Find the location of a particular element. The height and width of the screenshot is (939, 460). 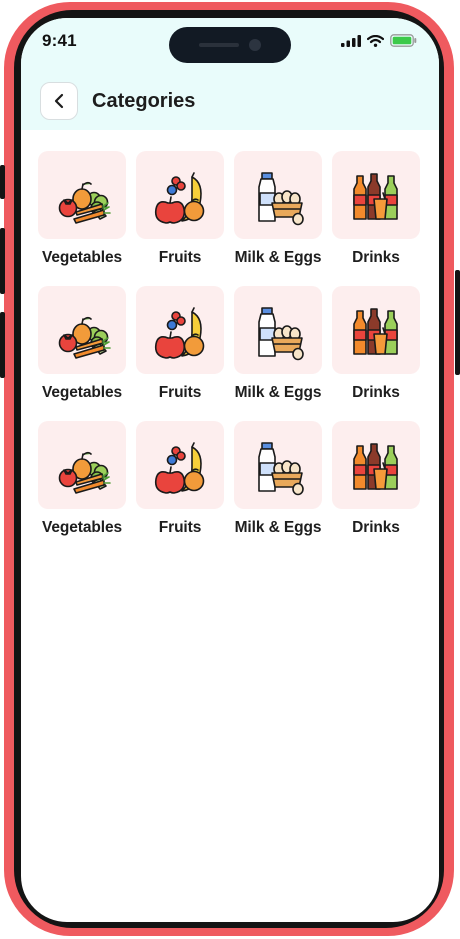

status-time: 9:41 is located at coordinates (59, 40).